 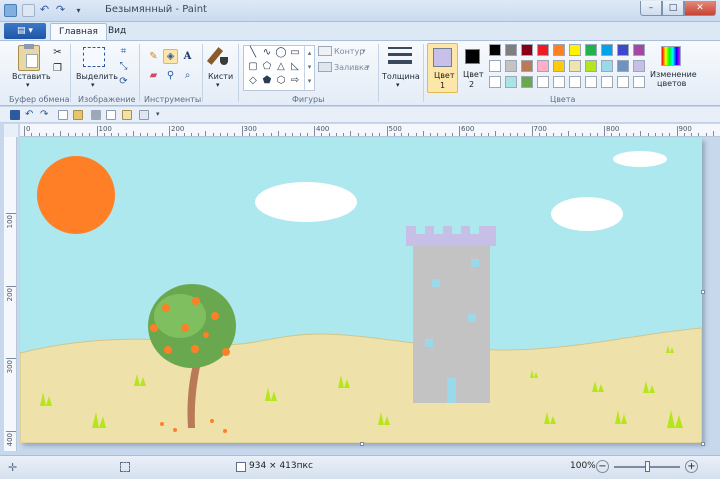 What do you see at coordinates (651, 8) in the screenshot?
I see `minimize-button: –` at bounding box center [651, 8].